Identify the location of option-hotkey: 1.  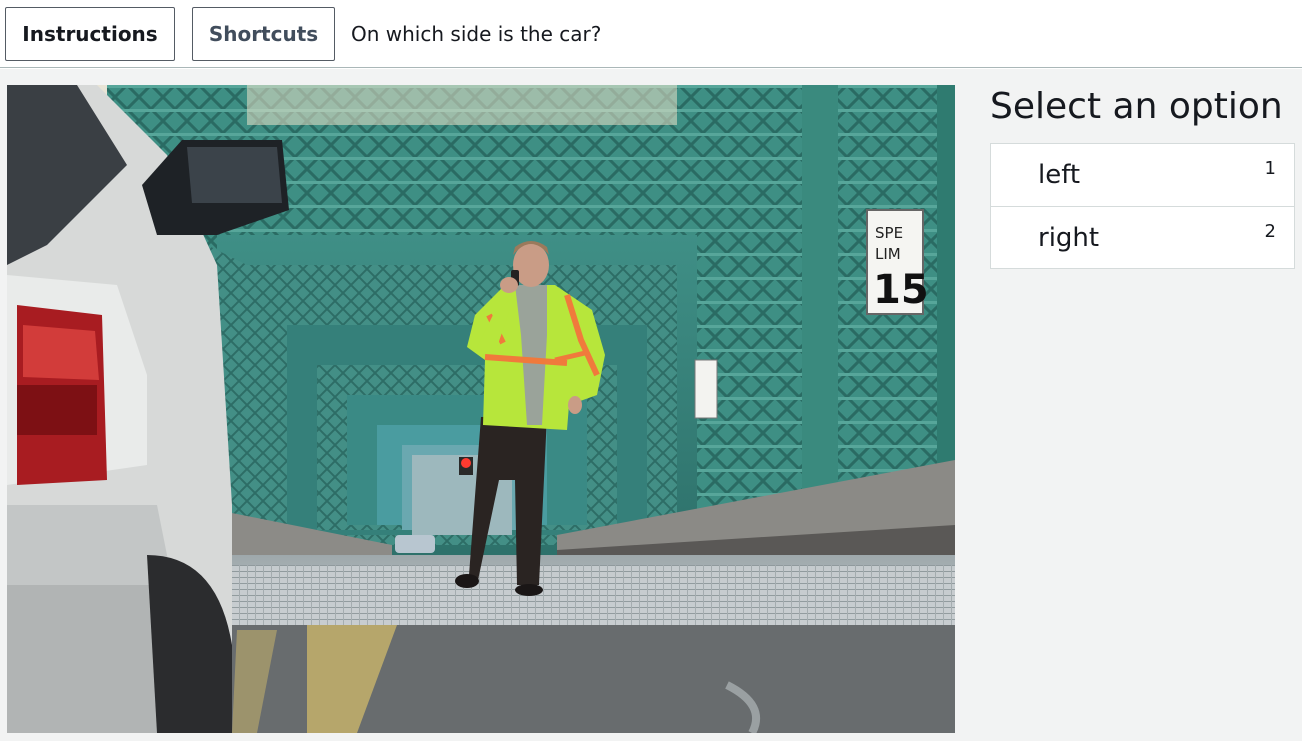
(1270, 168).